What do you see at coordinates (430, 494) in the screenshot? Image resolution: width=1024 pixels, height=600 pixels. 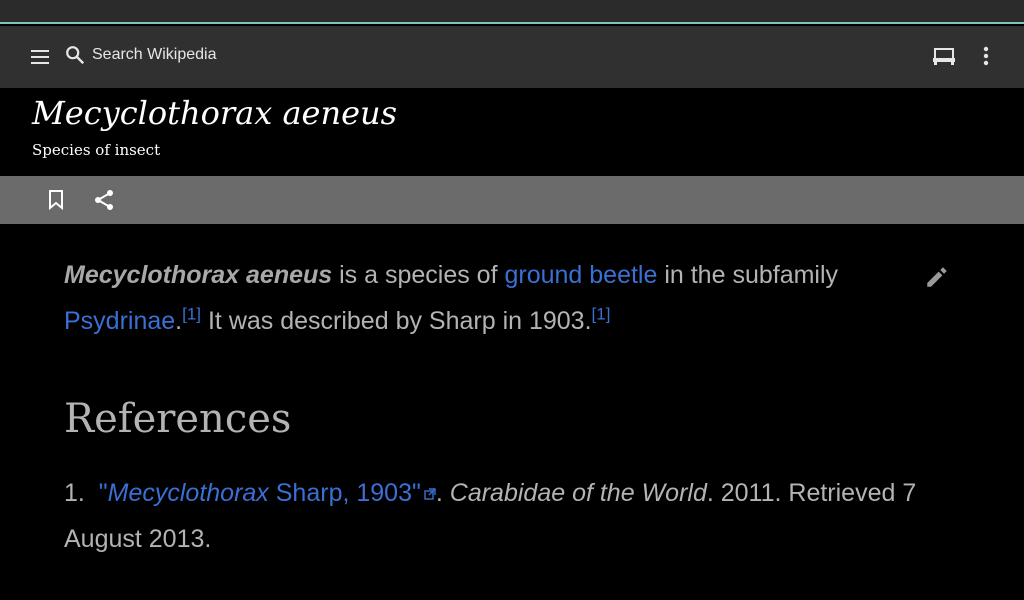 I see `external-link-icon` at bounding box center [430, 494].